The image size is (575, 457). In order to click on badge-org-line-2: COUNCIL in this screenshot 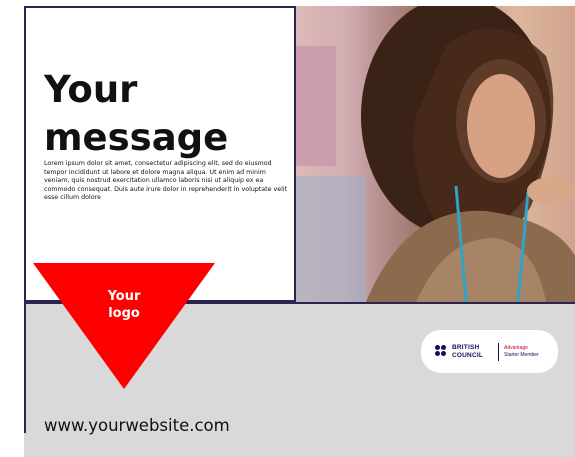, I will do `click(468, 355)`.